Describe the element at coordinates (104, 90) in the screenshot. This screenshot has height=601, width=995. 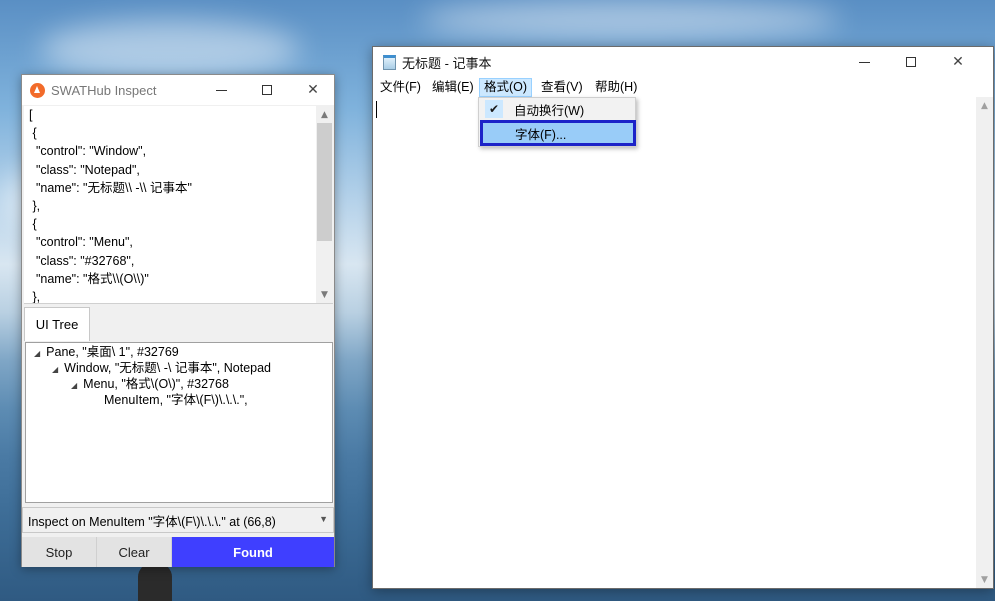
I see `inspect-window-title: SWATHub Inspect` at that location.